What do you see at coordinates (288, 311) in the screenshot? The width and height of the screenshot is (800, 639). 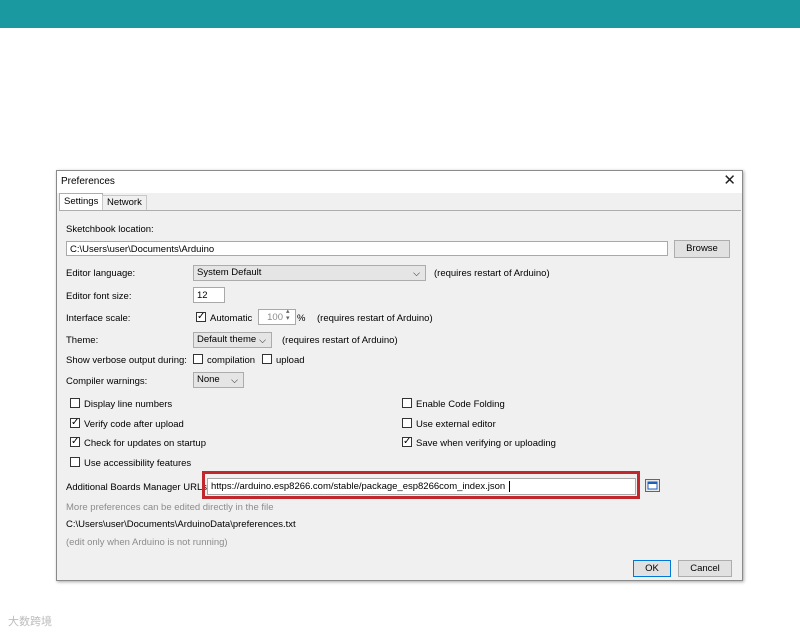 I see `spin-up-icon: ▴` at bounding box center [288, 311].